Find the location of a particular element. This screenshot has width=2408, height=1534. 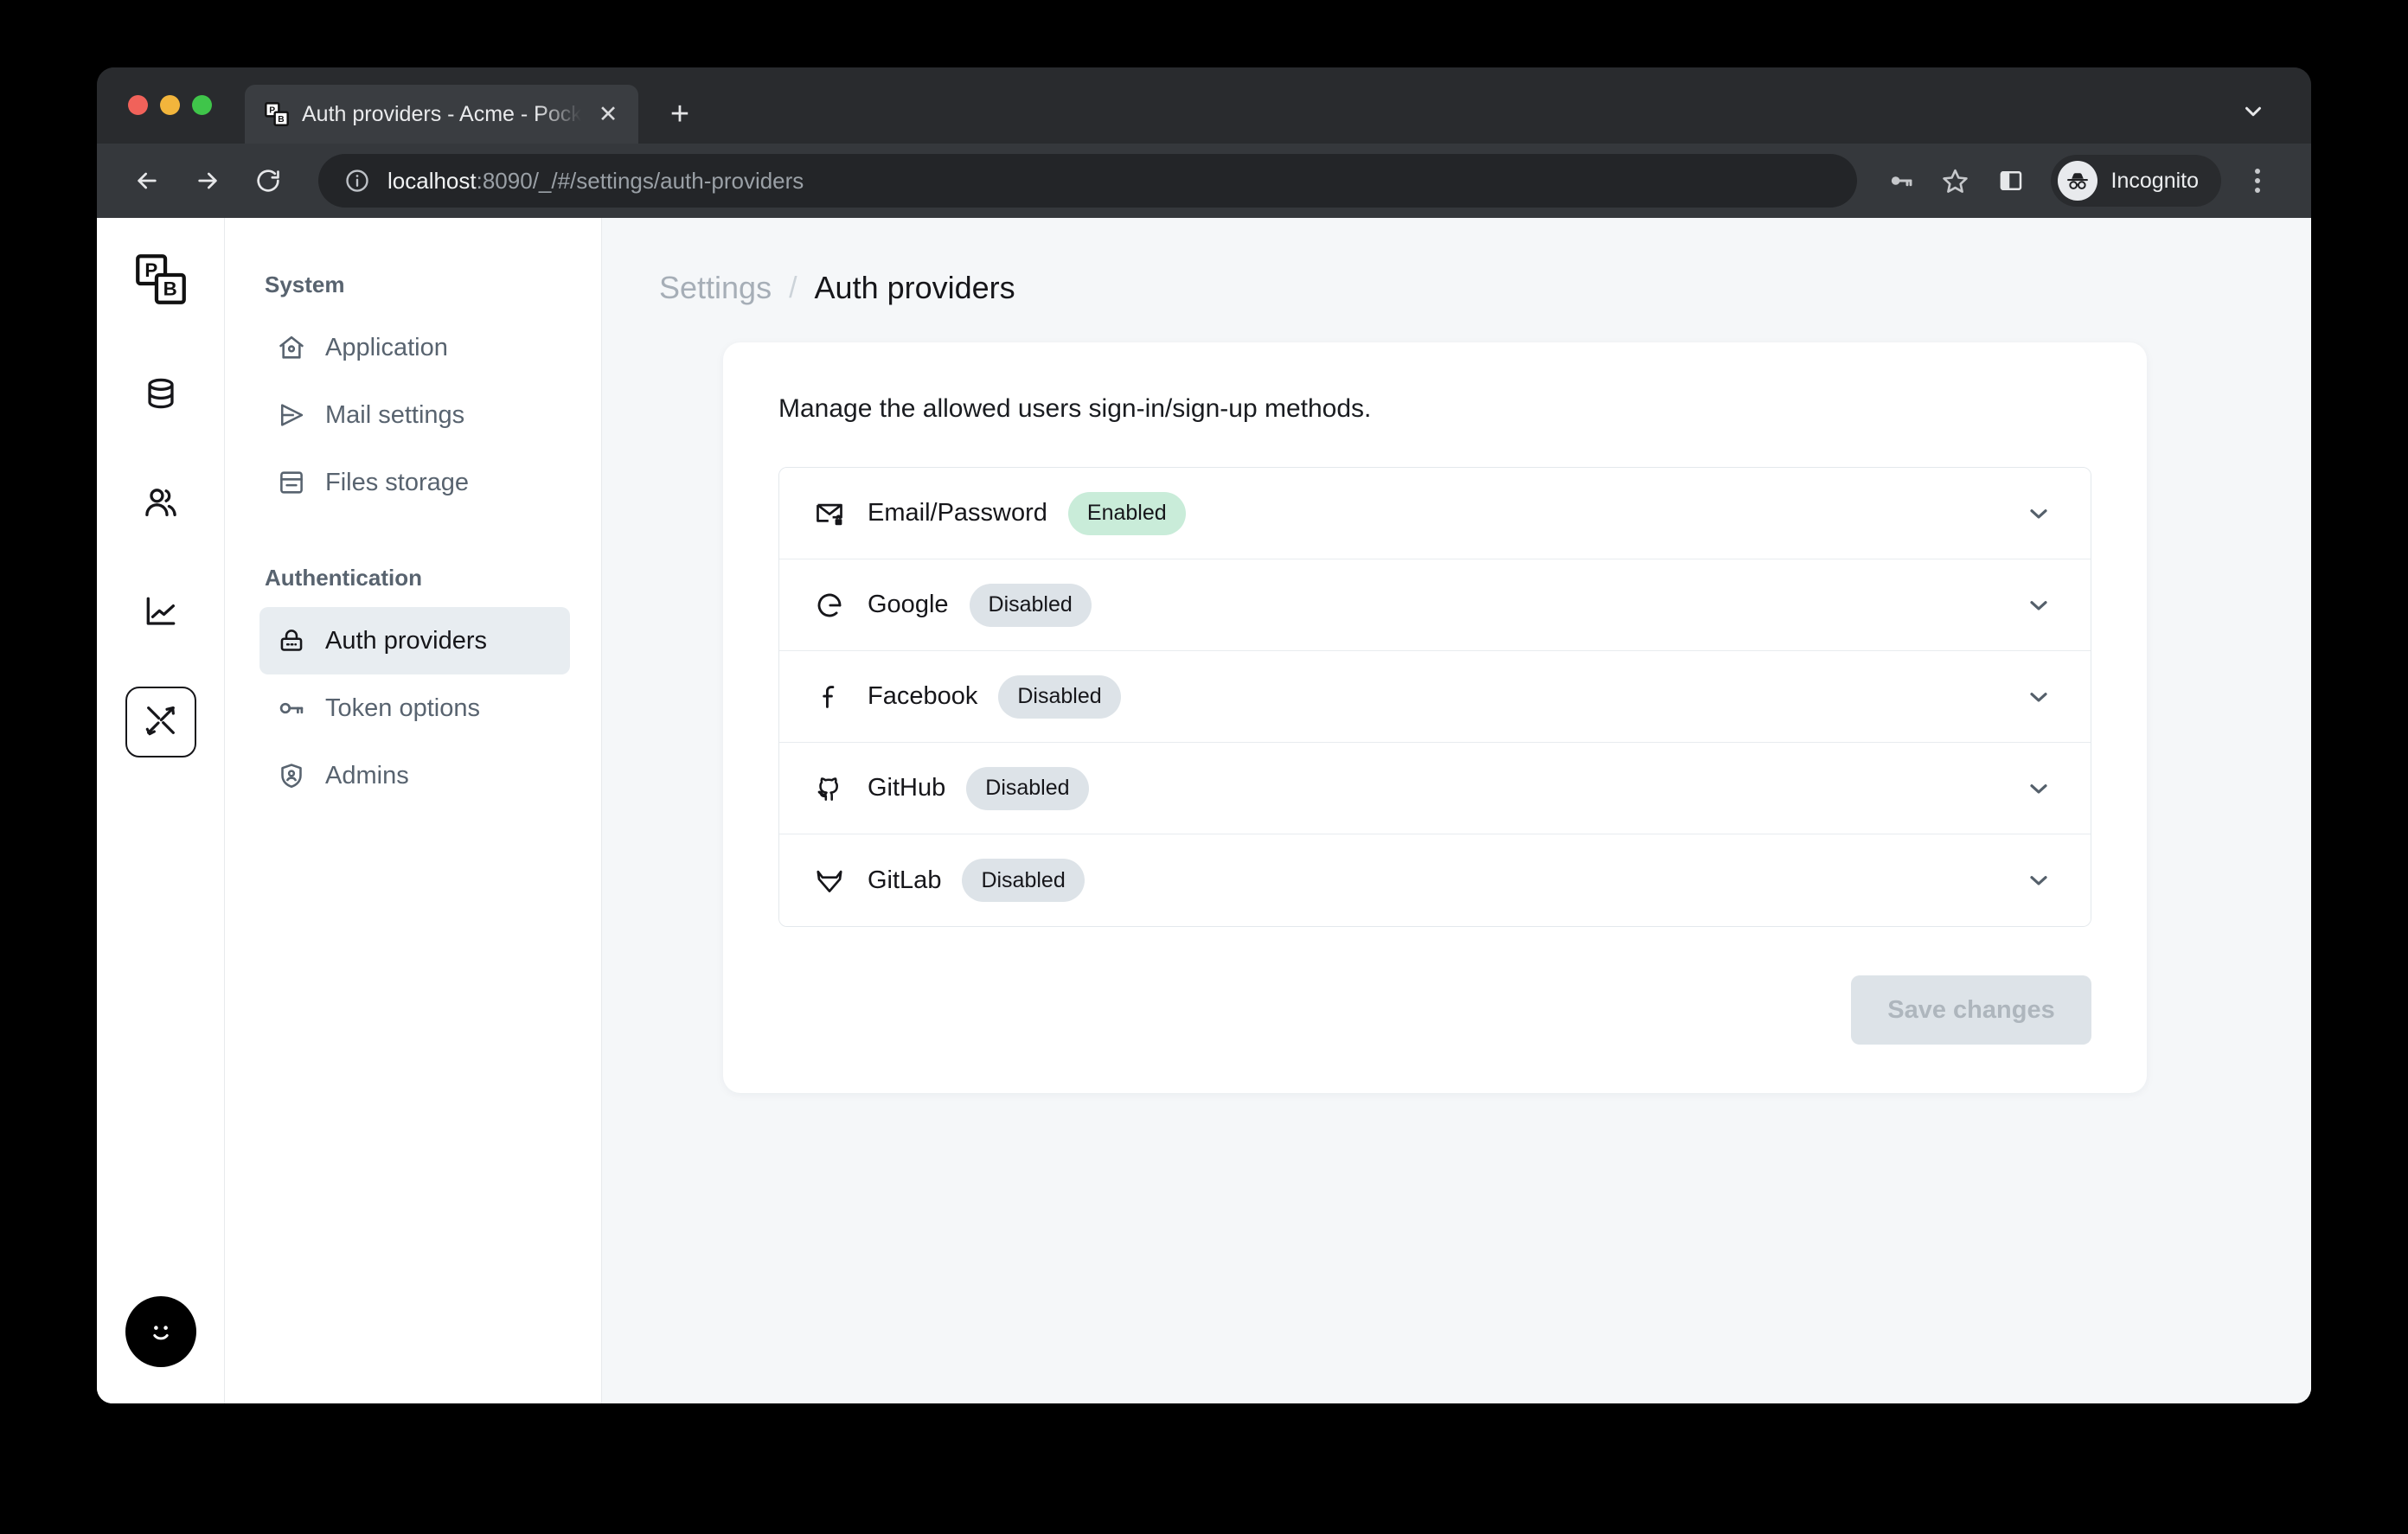

toolbar-right-actions: Incognito is located at coordinates (2078, 181).